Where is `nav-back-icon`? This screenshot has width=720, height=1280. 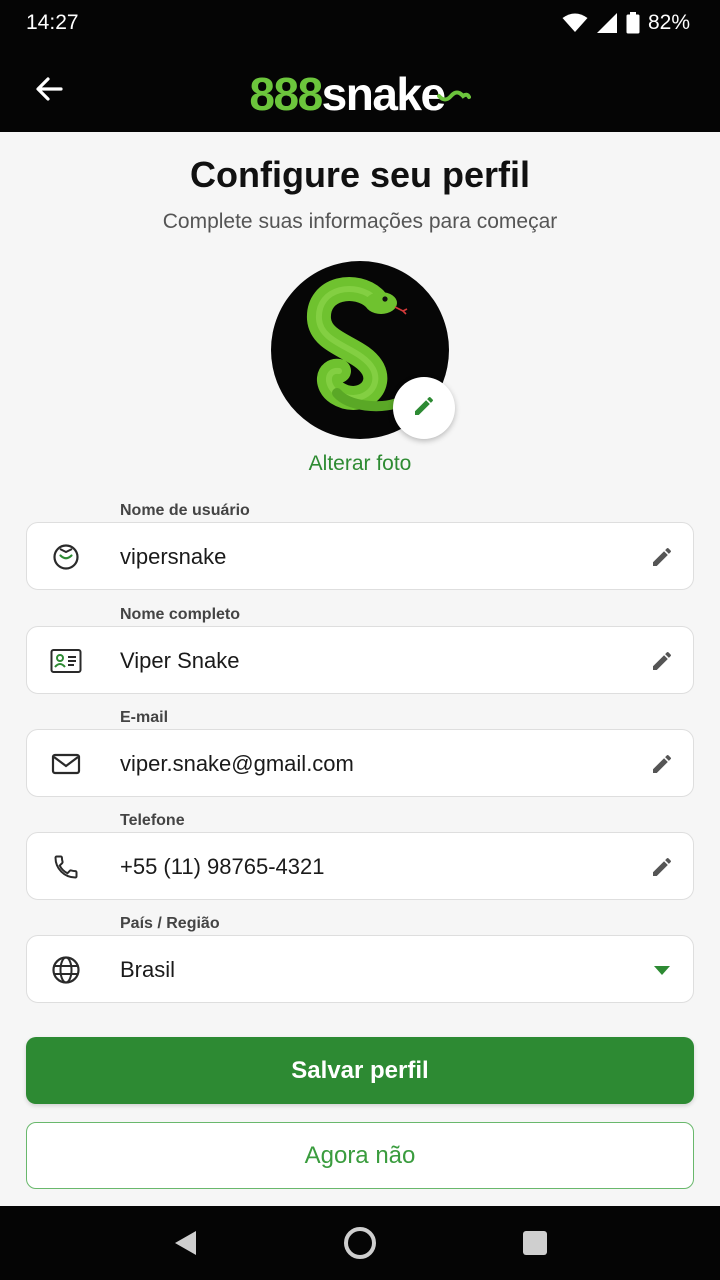 nav-back-icon is located at coordinates (185, 1243).